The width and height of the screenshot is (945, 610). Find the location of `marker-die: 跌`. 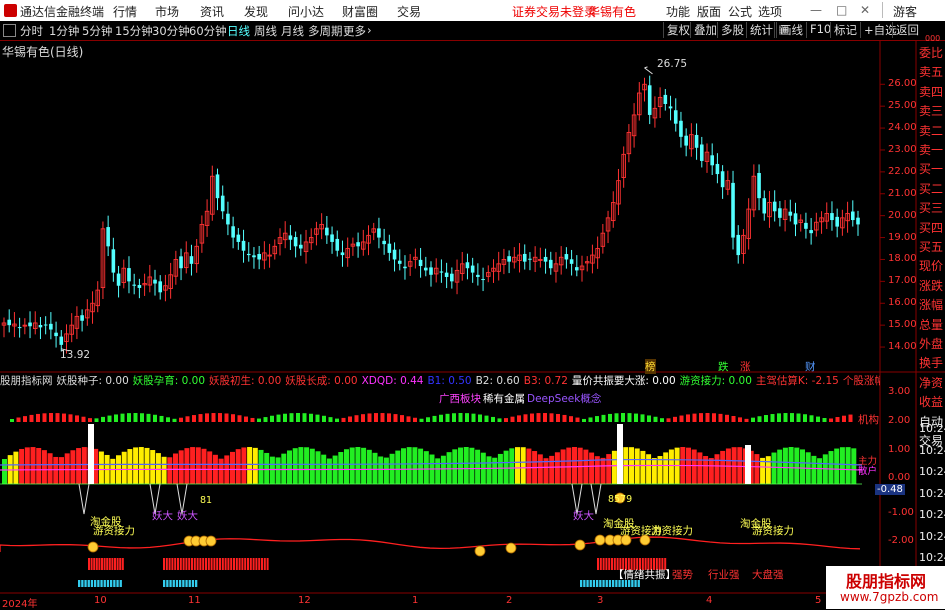

marker-die: 跌 is located at coordinates (723, 366).